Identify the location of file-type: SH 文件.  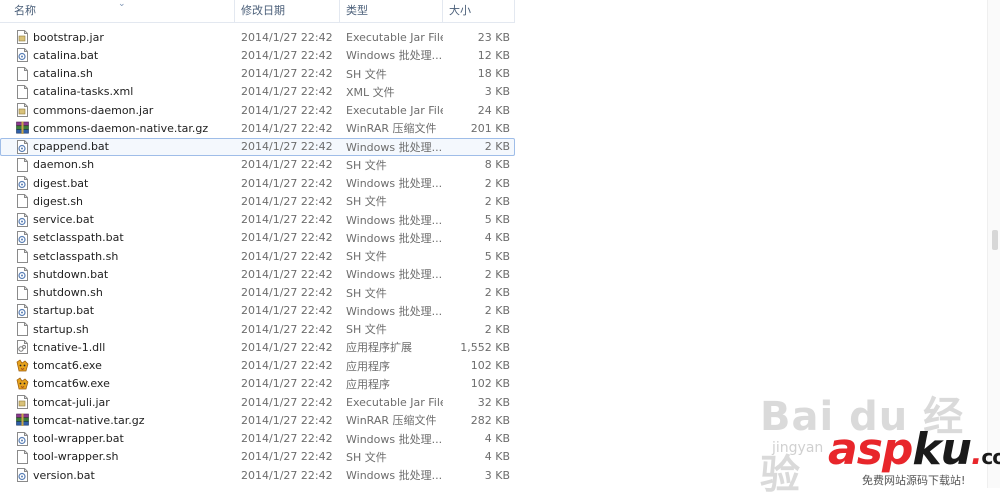
(366, 257).